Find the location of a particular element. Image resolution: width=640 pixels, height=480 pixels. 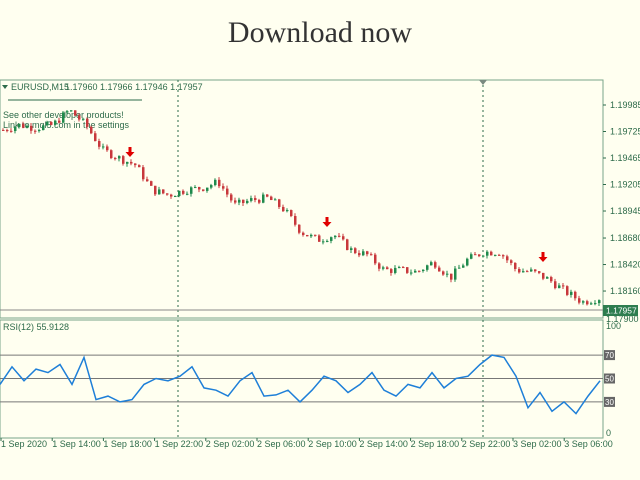

time-axis-label: 2 Sep 14:00 is located at coordinates (383, 444).